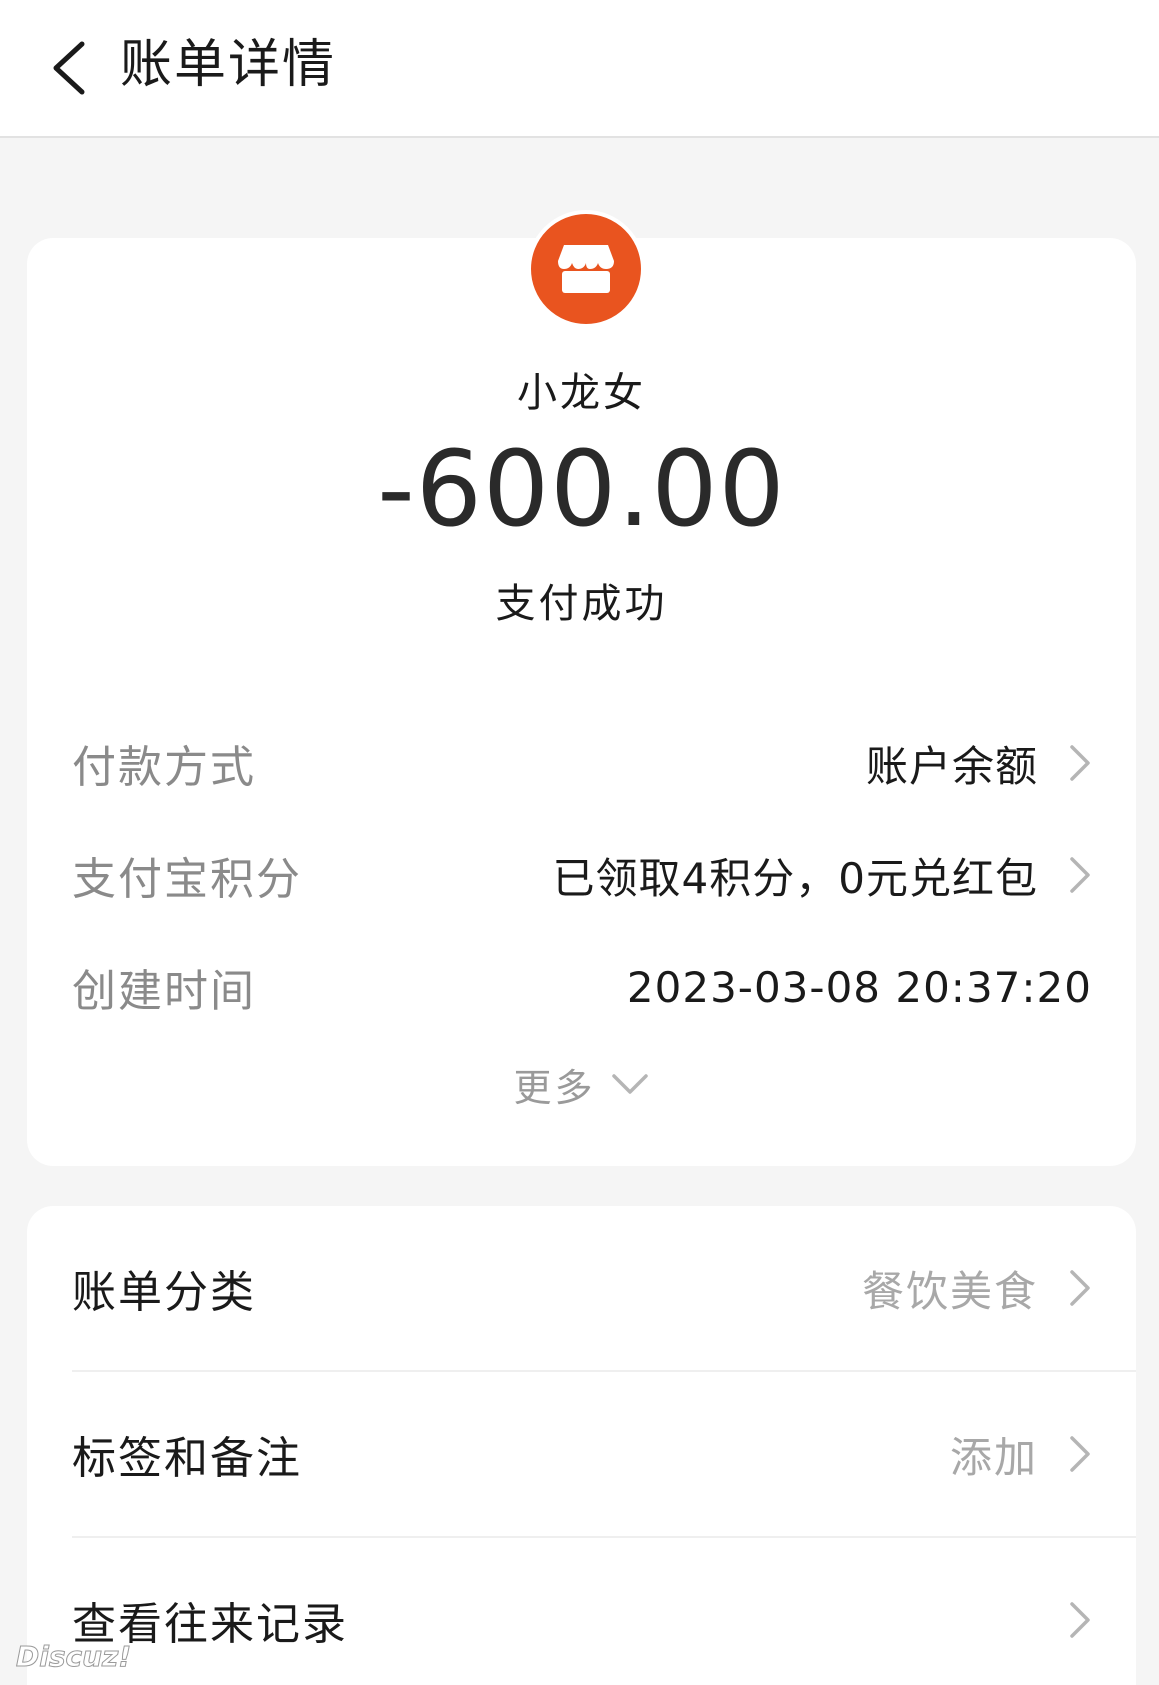 The width and height of the screenshot is (1159, 1685). What do you see at coordinates (554, 1087) in the screenshot?
I see `more-label: 更多` at bounding box center [554, 1087].